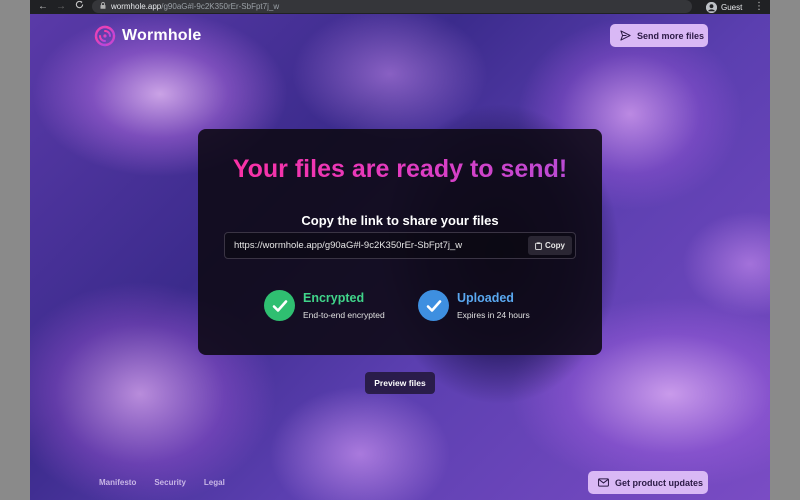 This screenshot has height=500, width=800. What do you see at coordinates (344, 315) in the screenshot?
I see `encrypted-subtitle: End-to-end encrypted` at bounding box center [344, 315].